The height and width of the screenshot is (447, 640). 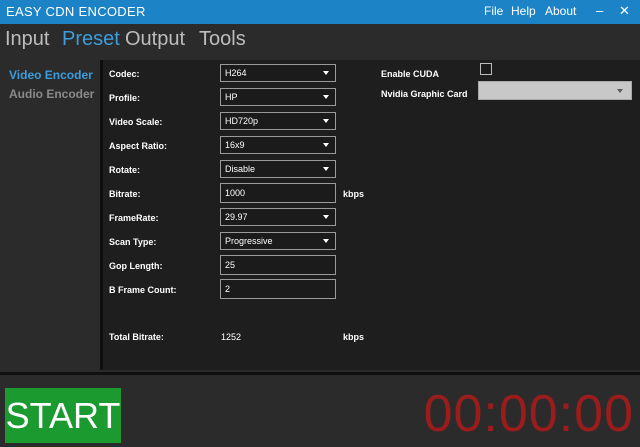 What do you see at coordinates (354, 194) in the screenshot?
I see `bitrate-unit: kbps` at bounding box center [354, 194].